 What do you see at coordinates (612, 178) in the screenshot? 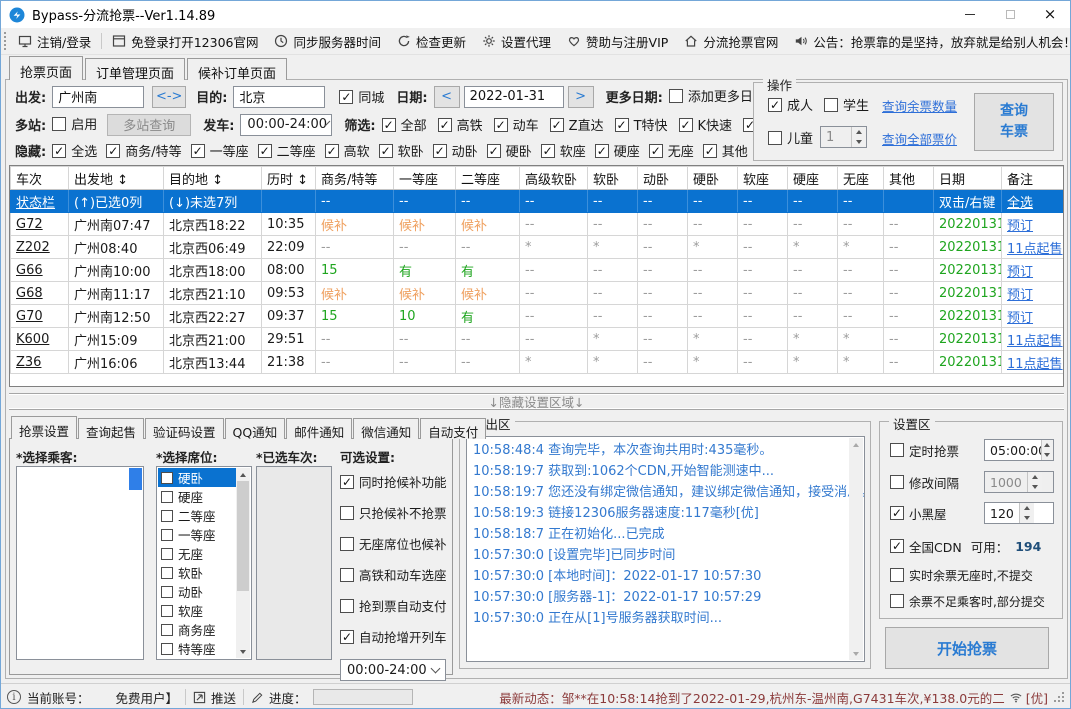
I see `column-header: 软卧` at bounding box center [612, 178].